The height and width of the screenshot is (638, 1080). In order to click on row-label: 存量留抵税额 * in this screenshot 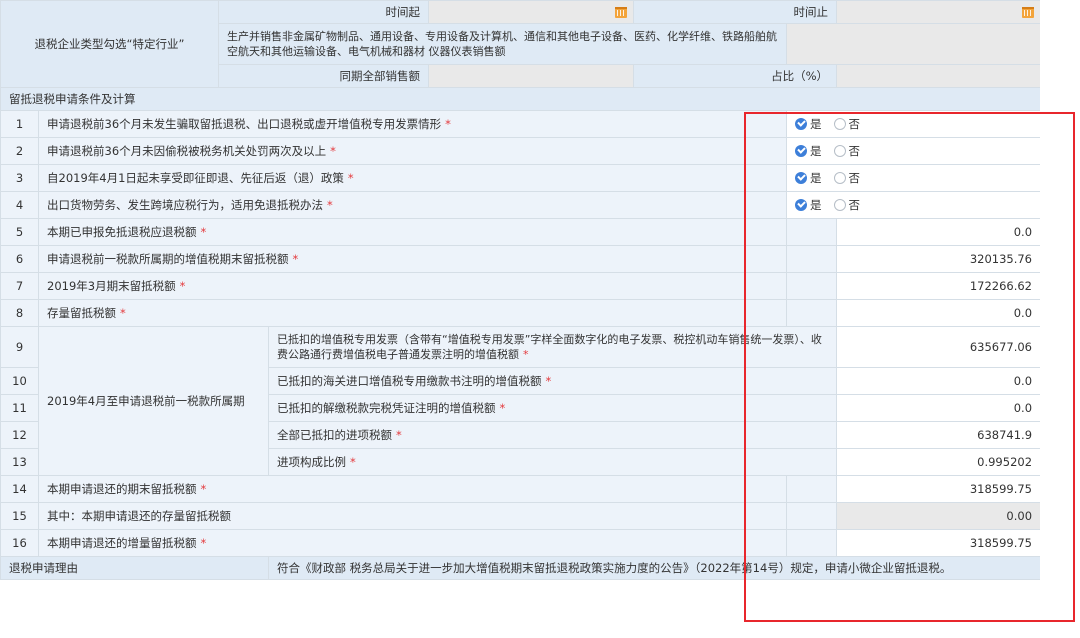, I will do `click(412, 313)`.